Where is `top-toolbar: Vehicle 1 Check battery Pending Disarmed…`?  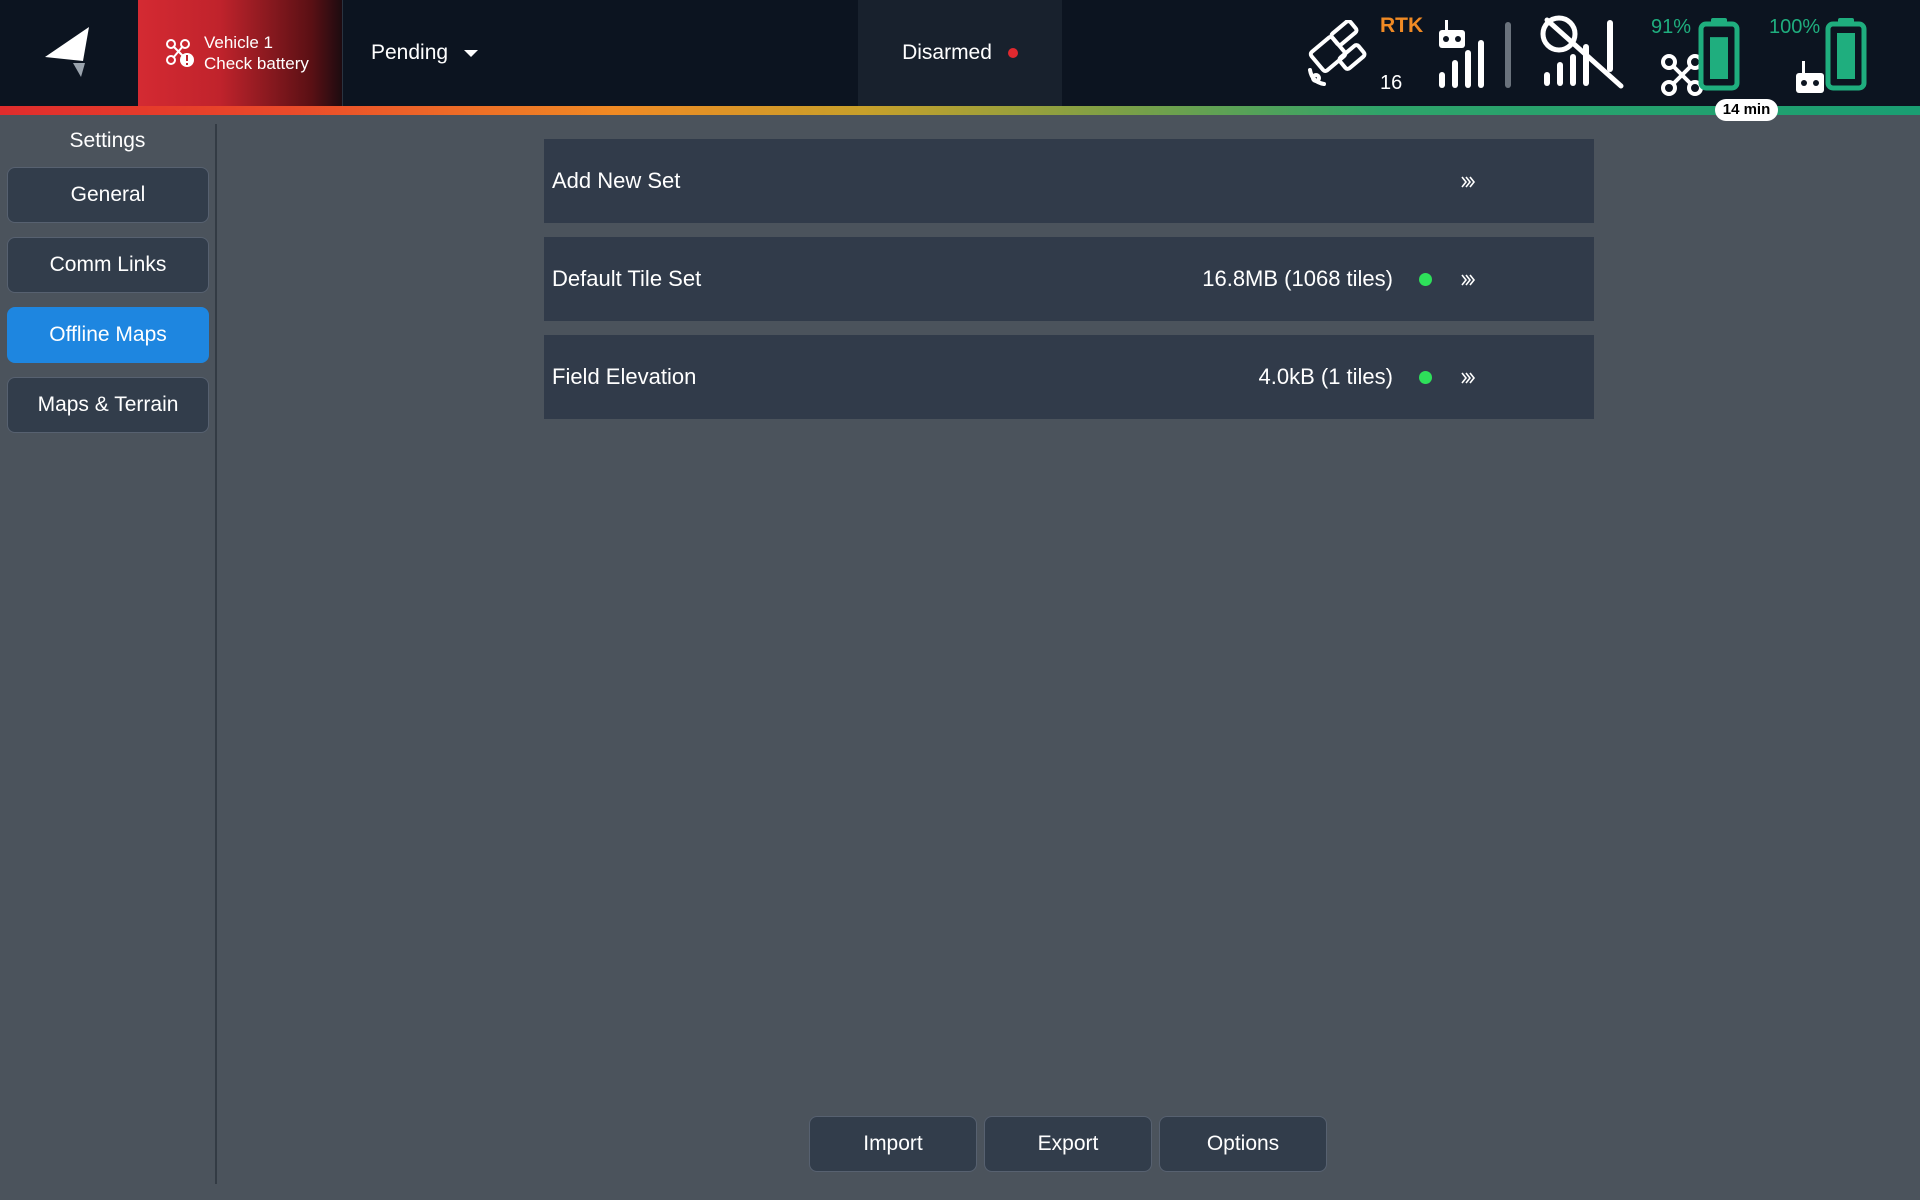
top-toolbar: Vehicle 1 Check battery Pending Disarmed… is located at coordinates (960, 53).